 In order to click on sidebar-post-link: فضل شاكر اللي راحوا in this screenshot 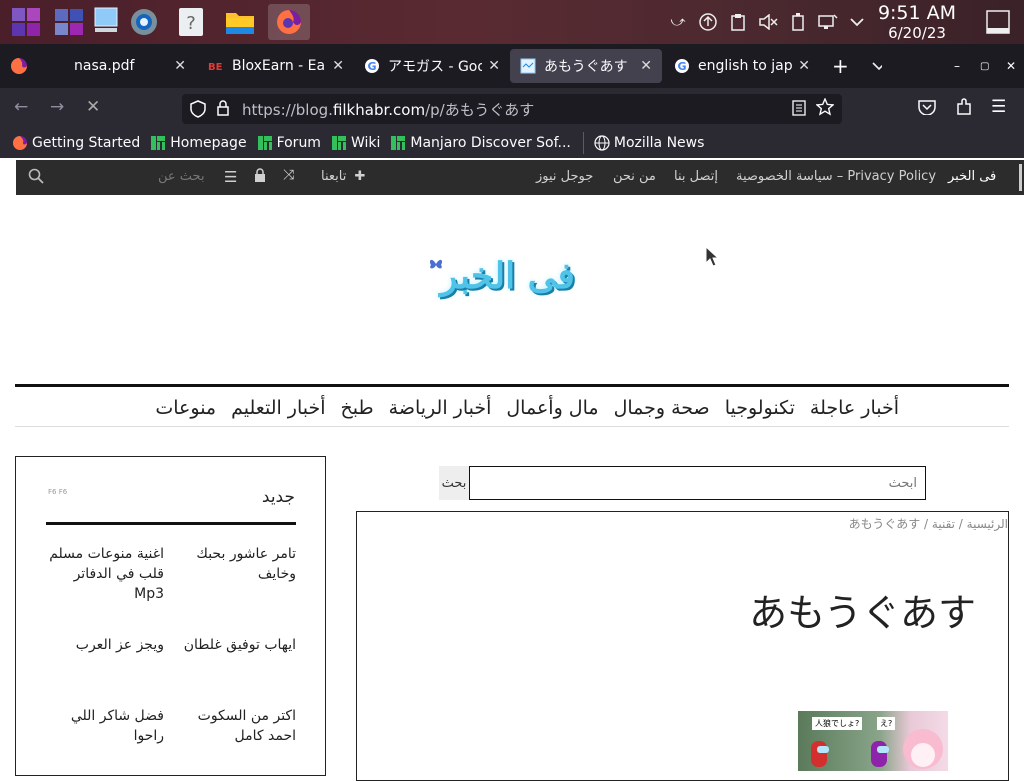, I will do `click(106, 726)`.